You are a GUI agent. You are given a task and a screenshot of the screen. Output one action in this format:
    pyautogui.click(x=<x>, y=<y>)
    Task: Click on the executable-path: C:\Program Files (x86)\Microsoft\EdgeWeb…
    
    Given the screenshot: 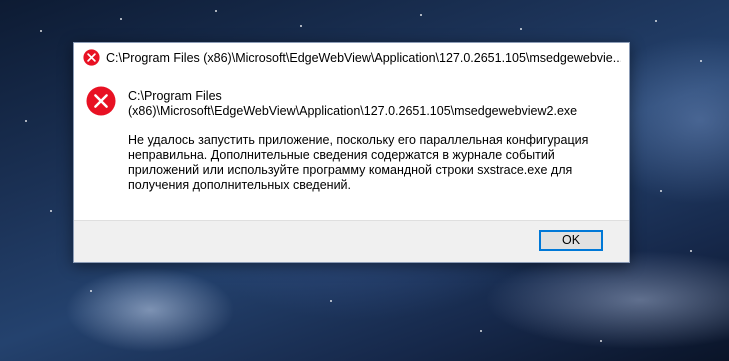 What is the action you would take?
    pyautogui.click(x=368, y=104)
    